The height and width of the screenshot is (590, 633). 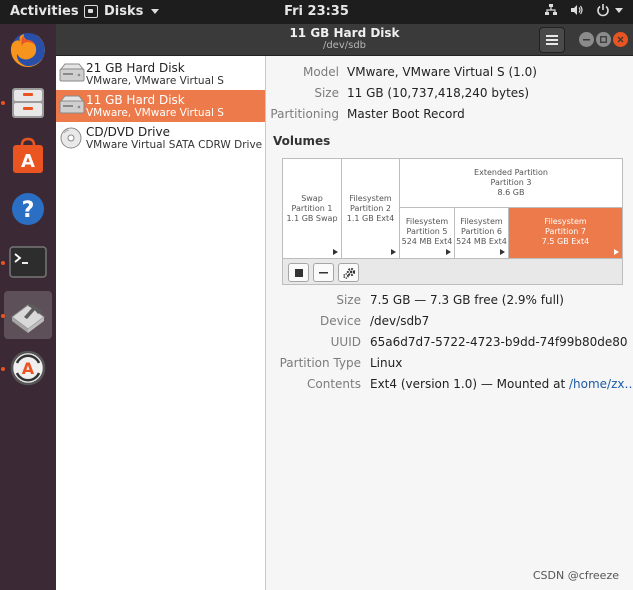 What do you see at coordinates (609, 10) in the screenshot?
I see `system-menu` at bounding box center [609, 10].